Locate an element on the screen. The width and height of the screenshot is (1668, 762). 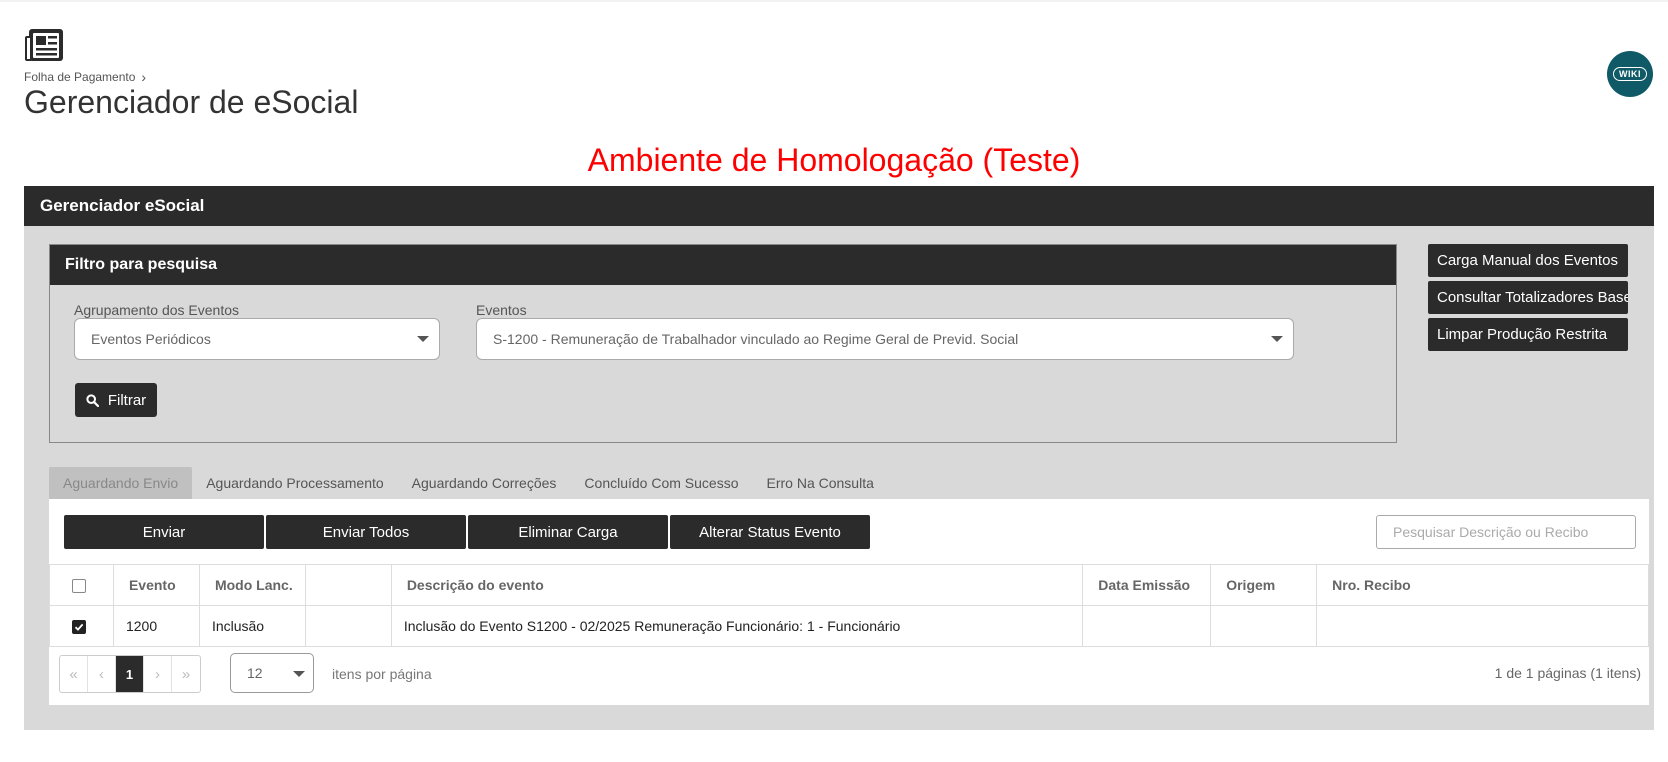
tab-aguardando-envio: Aguardando Envio is located at coordinates (121, 483).